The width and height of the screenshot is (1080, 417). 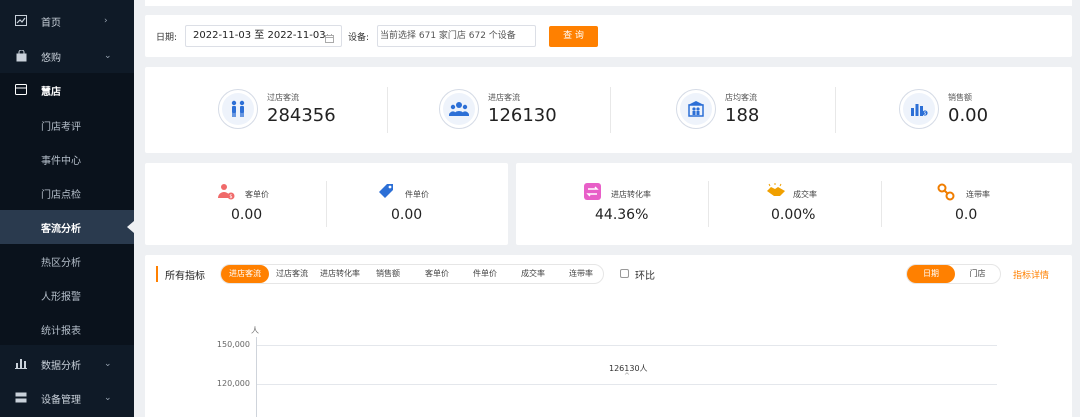 I want to click on date-range-picker: 2022-11-03 至 2022-11-03, so click(x=263, y=36).